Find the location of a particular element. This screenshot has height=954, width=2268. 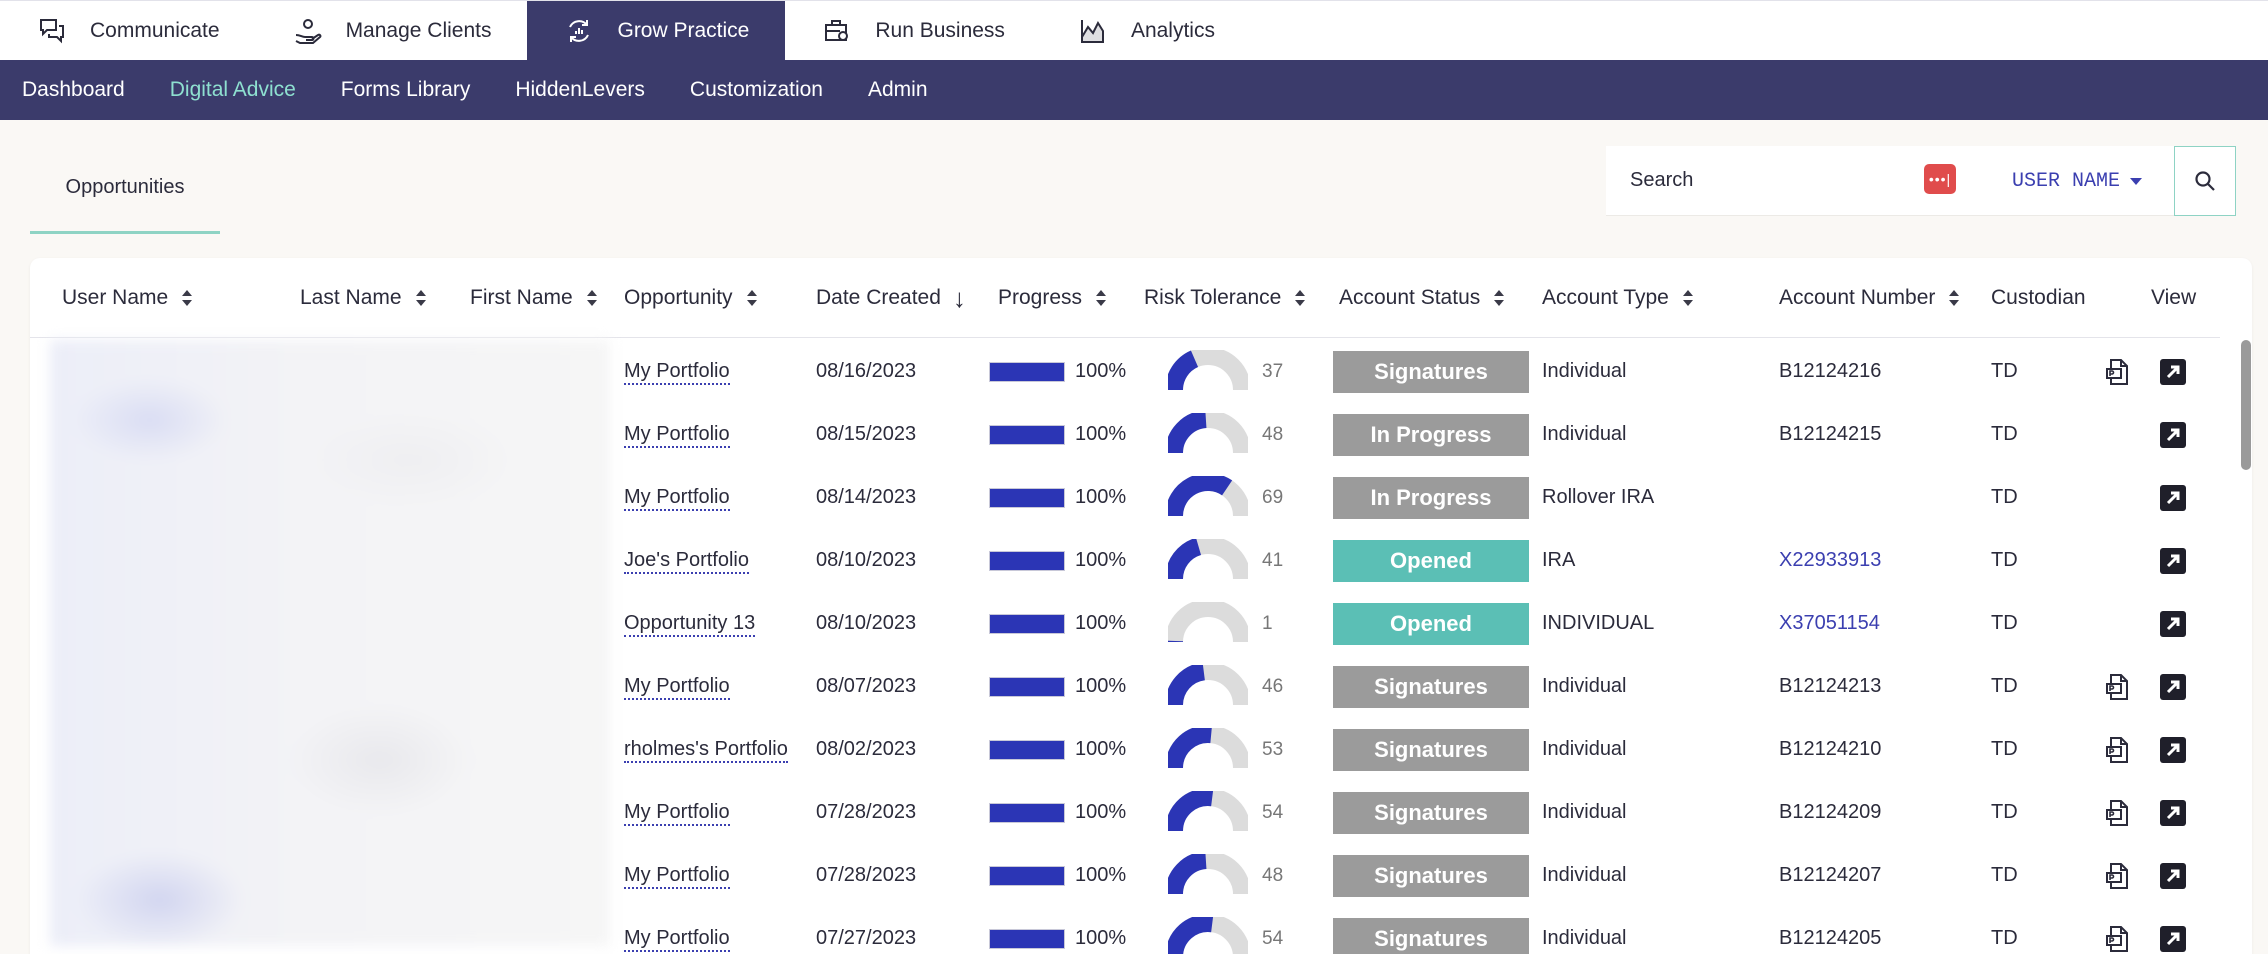

col-progress: Progress is located at coordinates (1052, 298).